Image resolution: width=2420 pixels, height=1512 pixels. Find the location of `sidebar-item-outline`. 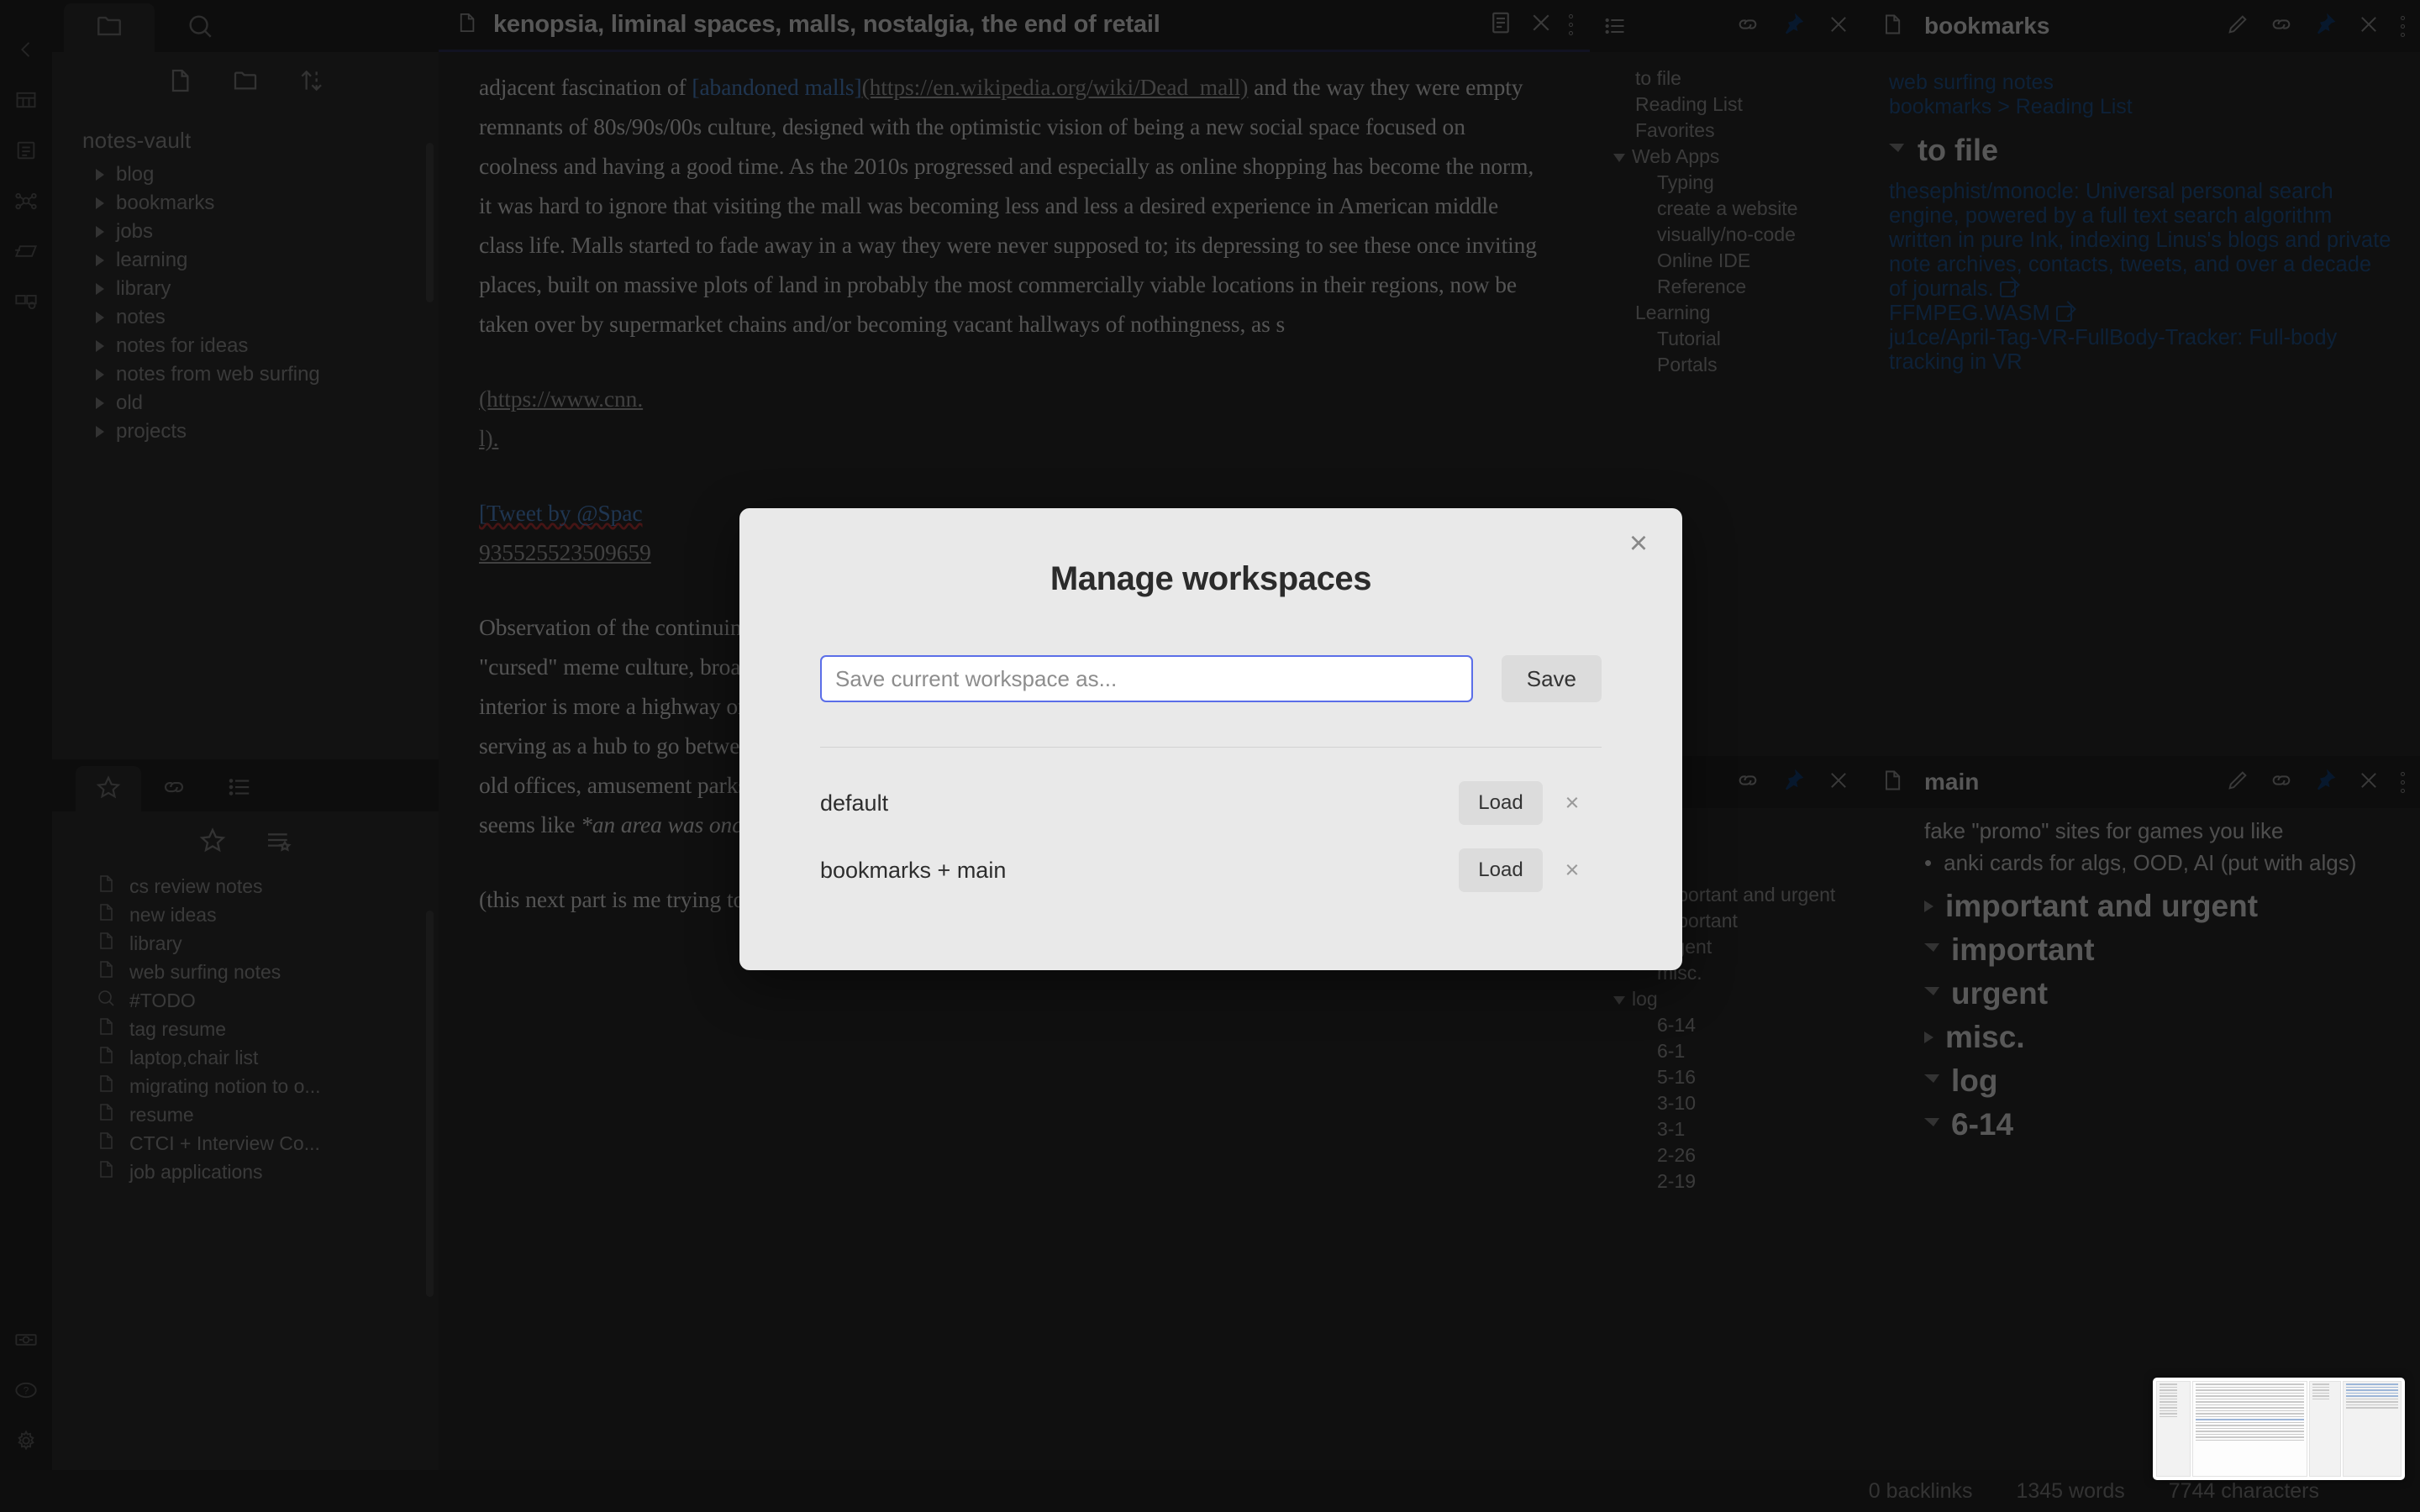

sidebar-item-outline is located at coordinates (240, 788).